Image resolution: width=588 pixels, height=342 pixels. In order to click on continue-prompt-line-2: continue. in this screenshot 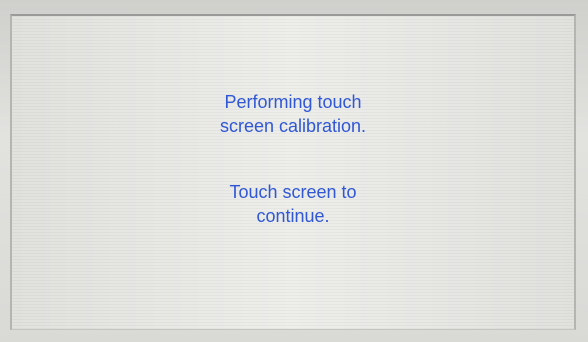, I will do `click(293, 216)`.